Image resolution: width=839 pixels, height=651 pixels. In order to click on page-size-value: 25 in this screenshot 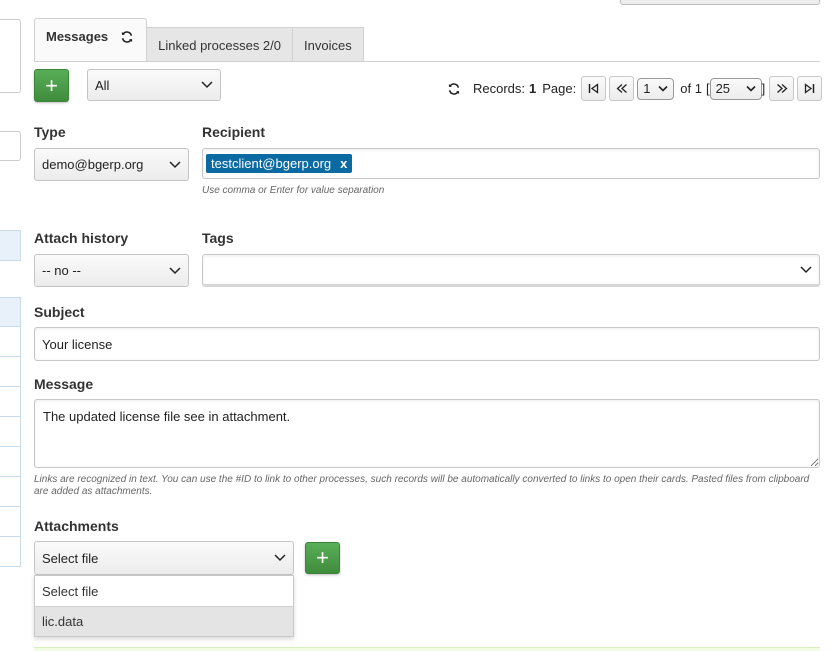, I will do `click(723, 88)`.